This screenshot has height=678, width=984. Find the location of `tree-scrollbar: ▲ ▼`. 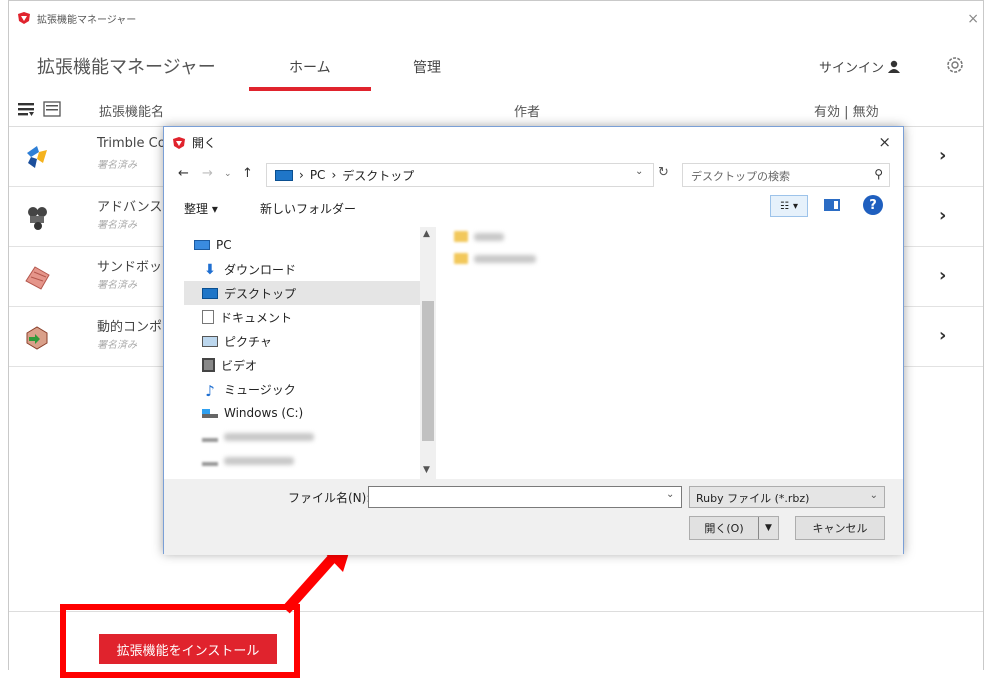

tree-scrollbar: ▲ ▼ is located at coordinates (428, 353).